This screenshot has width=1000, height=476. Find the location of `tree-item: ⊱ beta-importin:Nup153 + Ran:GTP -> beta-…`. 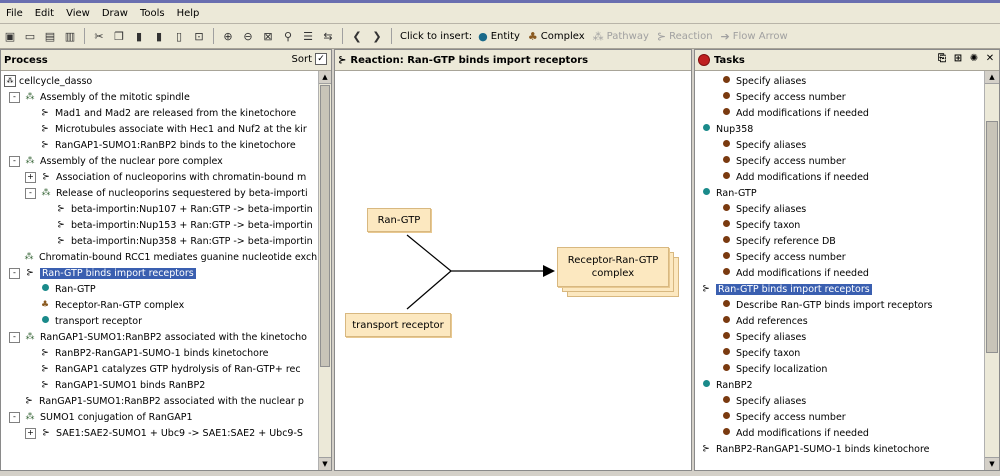

tree-item: ⊱ beta-importin:Nup153 + Ran:GTP -> beta-… is located at coordinates (160, 225).